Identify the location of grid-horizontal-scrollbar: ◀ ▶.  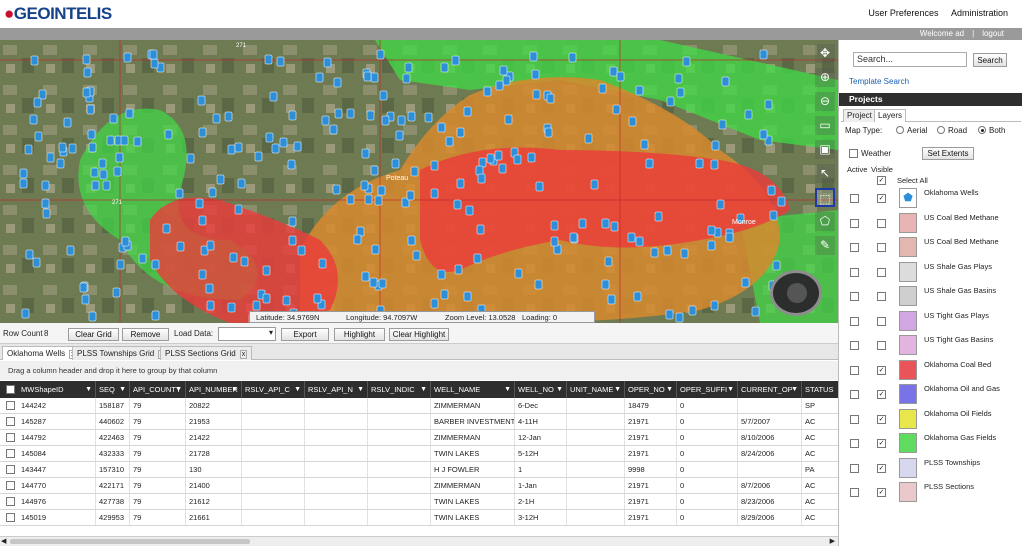
(419, 541).